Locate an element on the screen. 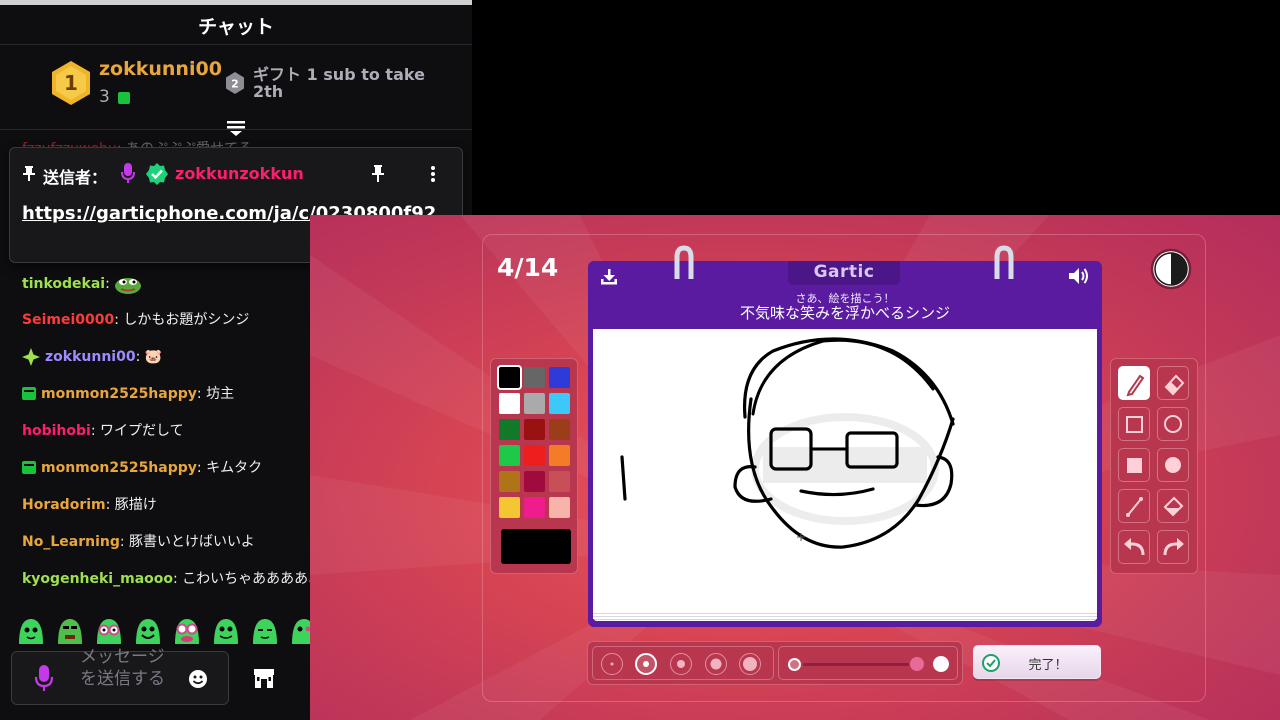 Image resolution: width=1280 pixels, height=720 pixels. pig-emoji: 🐷 is located at coordinates (153, 357).